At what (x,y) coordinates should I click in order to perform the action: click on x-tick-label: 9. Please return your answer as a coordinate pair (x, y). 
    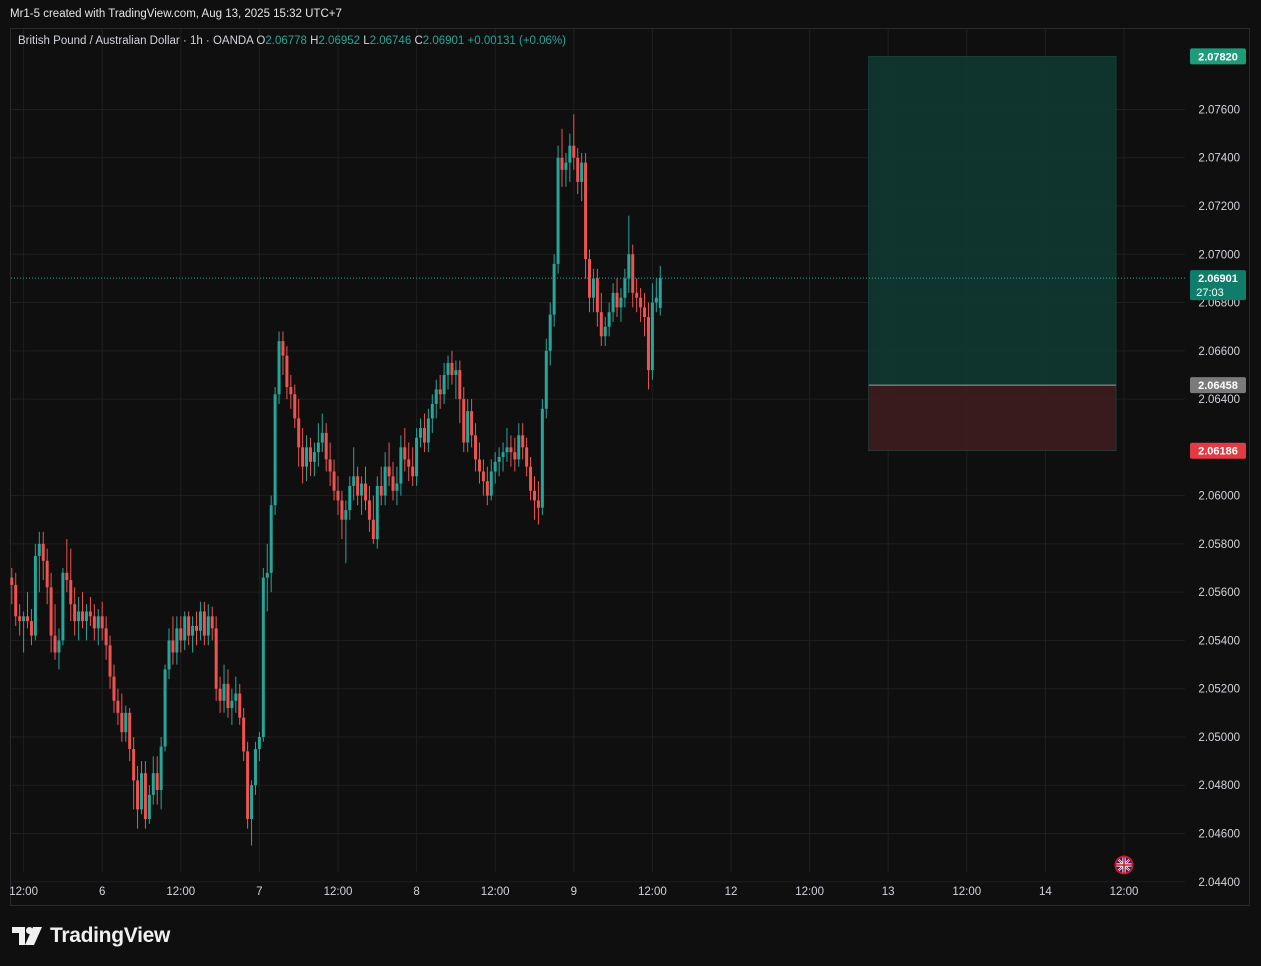
    Looking at the image, I should click on (574, 892).